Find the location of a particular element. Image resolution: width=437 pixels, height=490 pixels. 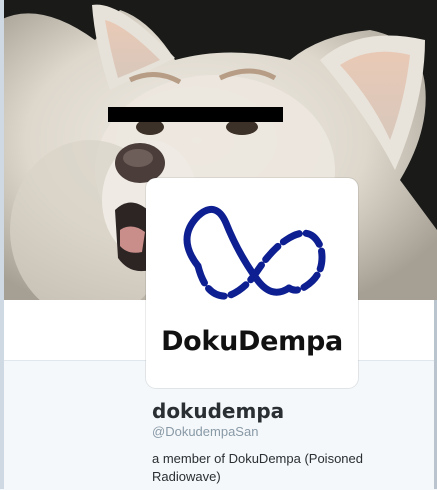

display-name: dokudempa is located at coordinates (218, 411).